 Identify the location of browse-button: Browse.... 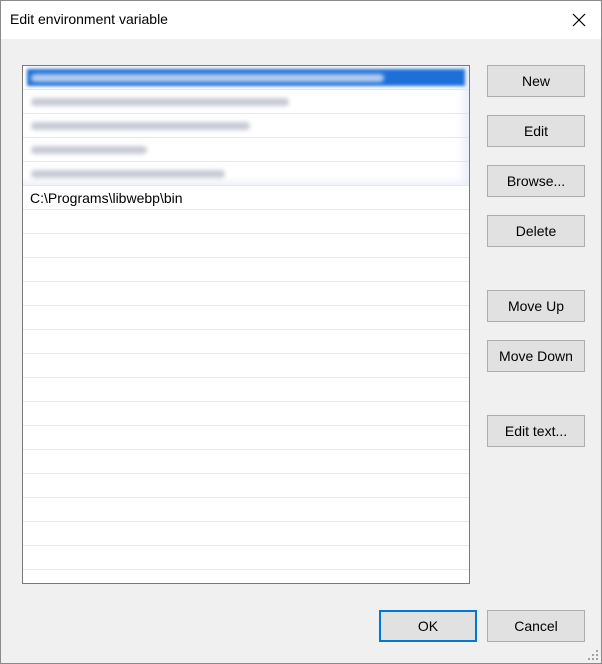
(536, 181).